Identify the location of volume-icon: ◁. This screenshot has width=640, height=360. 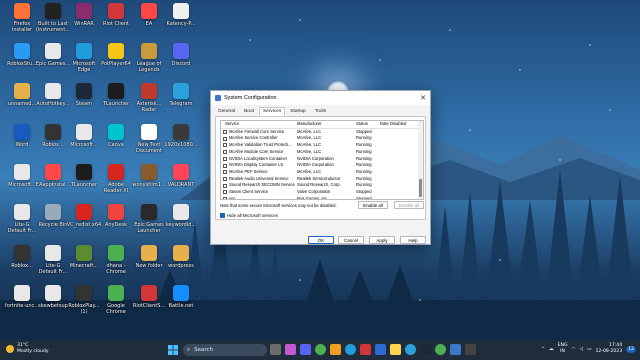
(582, 349).